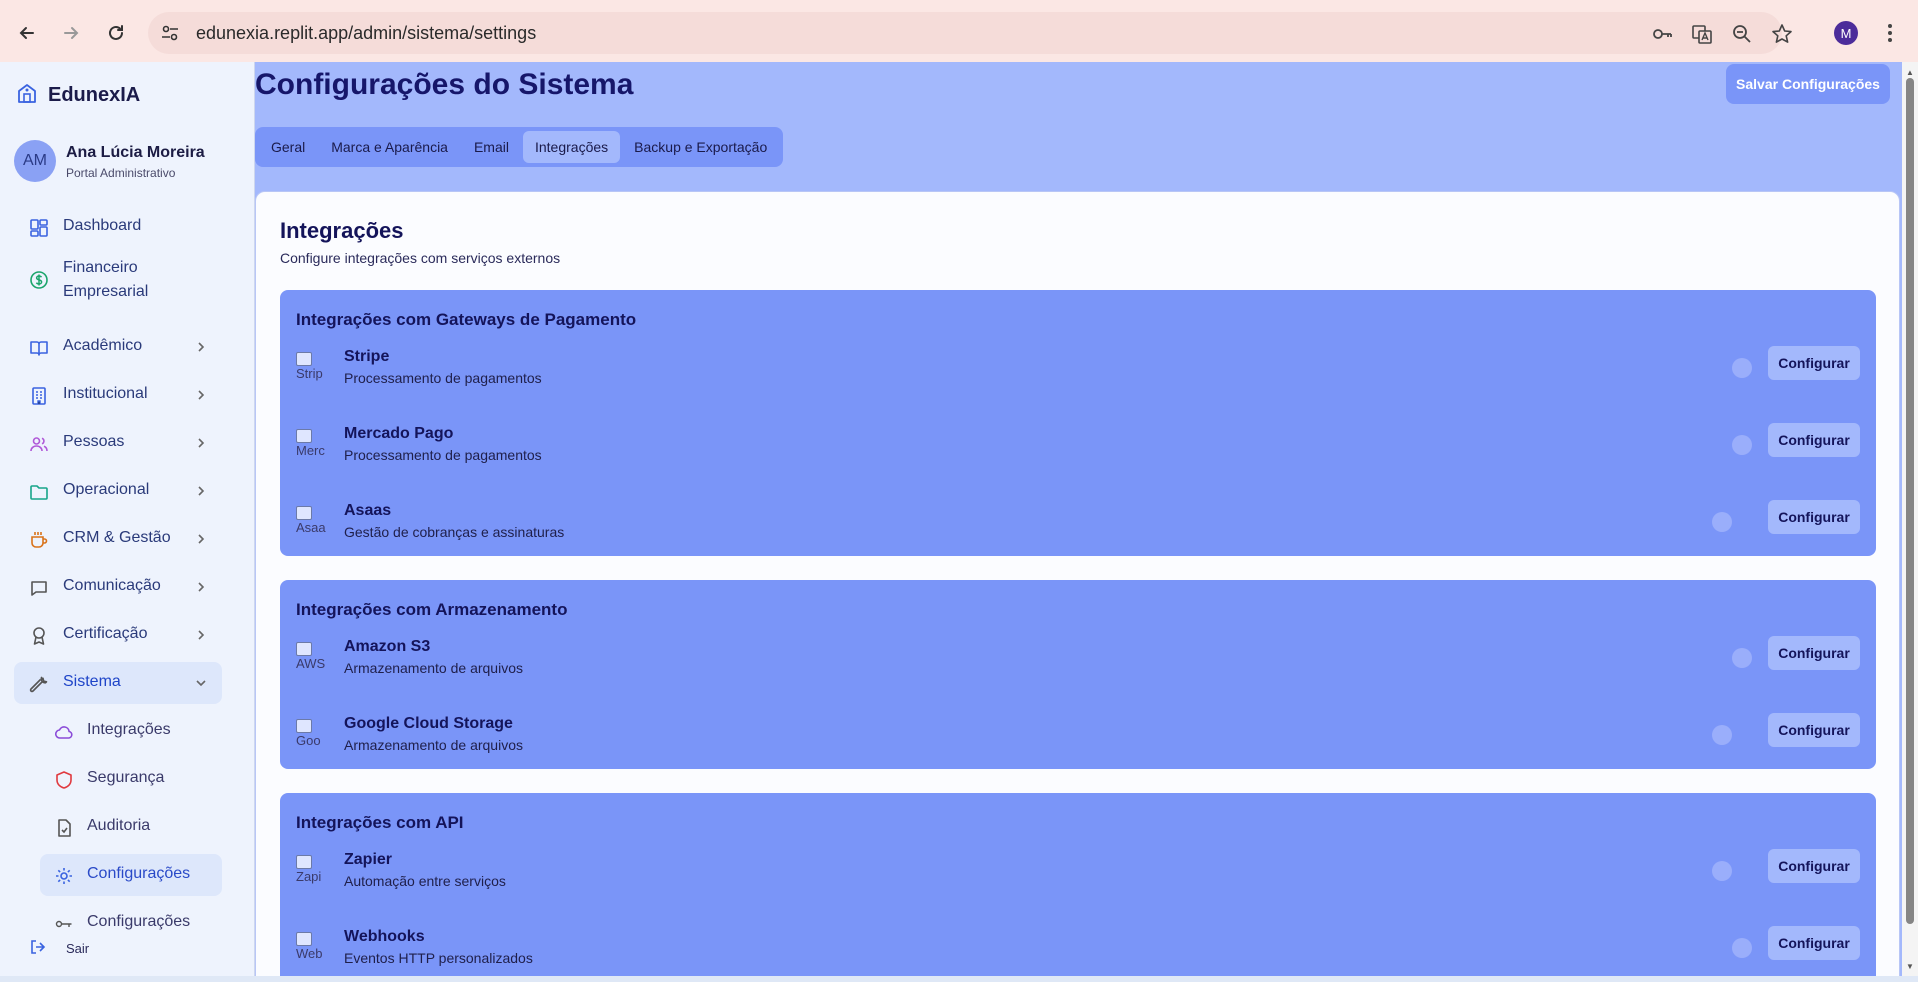 Image resolution: width=1918 pixels, height=982 pixels. I want to click on webhooks-logo: Web, so click(312, 948).